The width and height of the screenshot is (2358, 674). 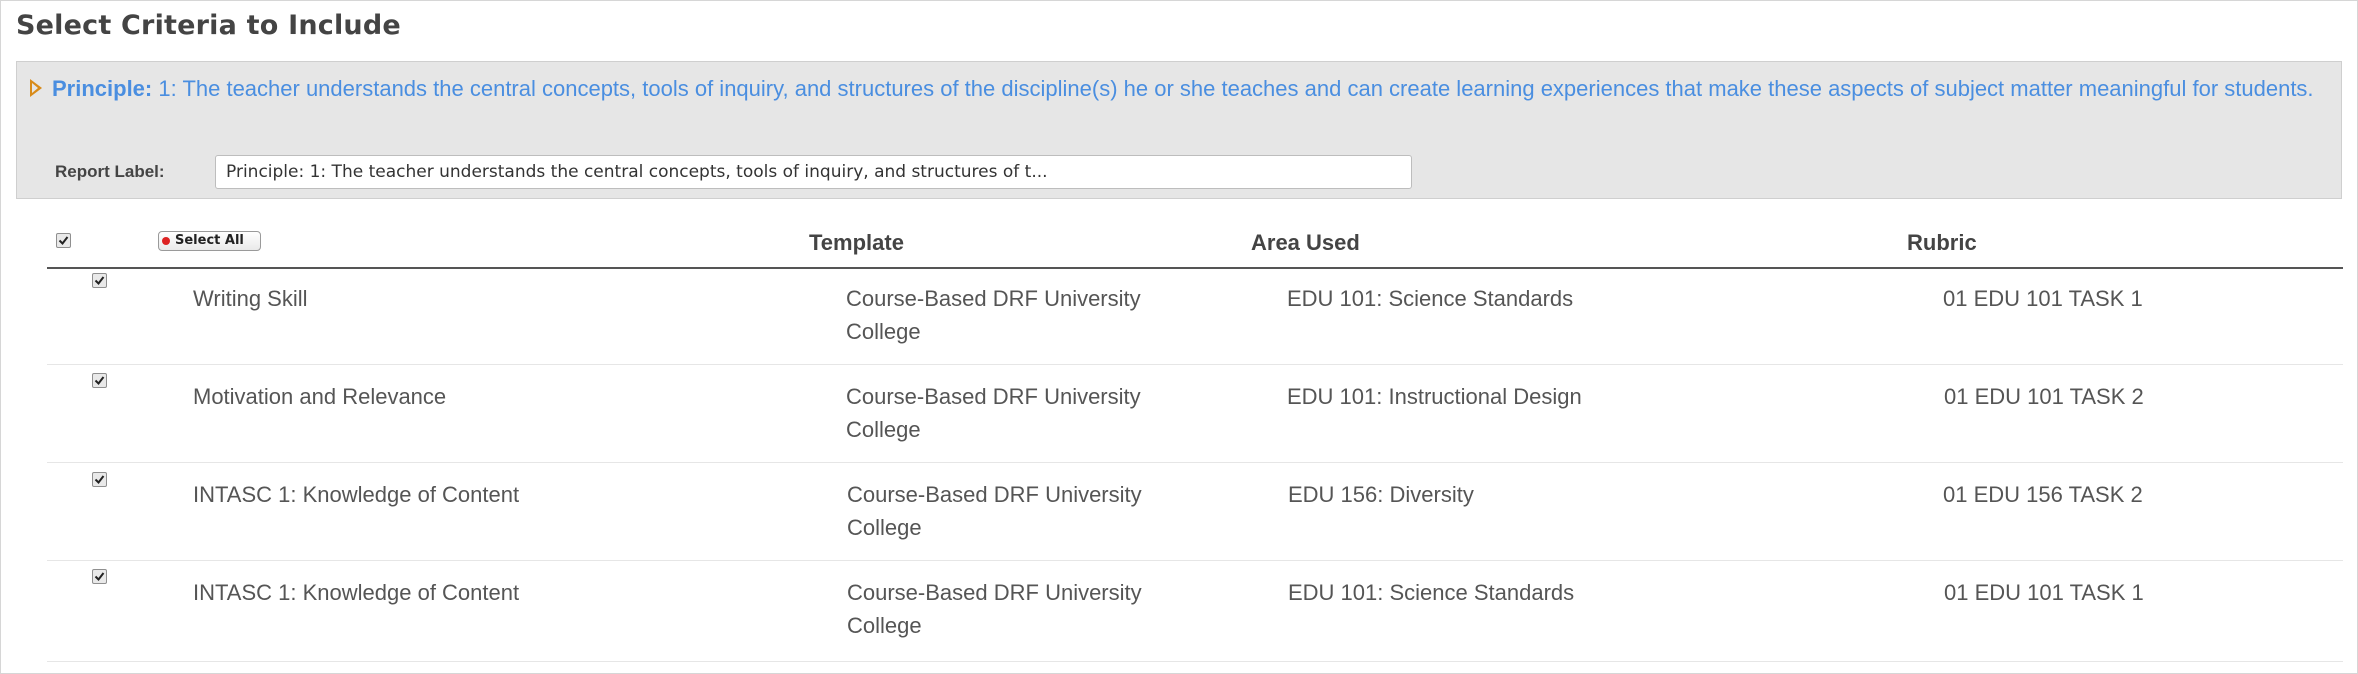 What do you see at coordinates (1381, 494) in the screenshot?
I see `area-used-cell: EDU 156: Diversity` at bounding box center [1381, 494].